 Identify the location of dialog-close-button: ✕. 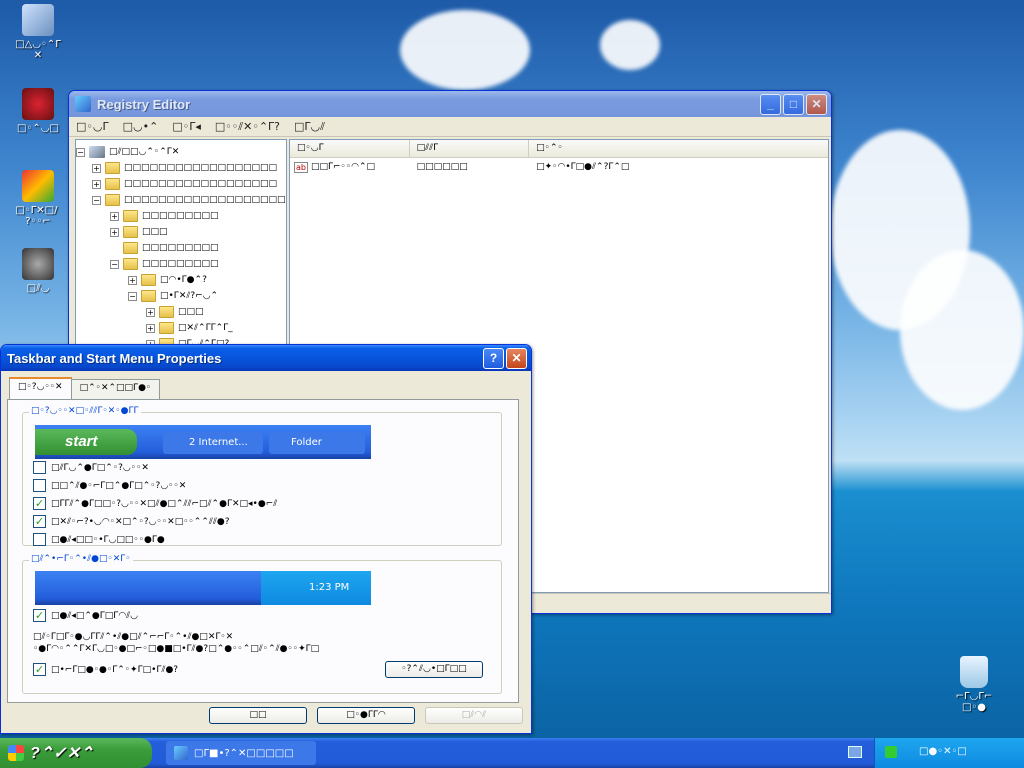
(516, 358).